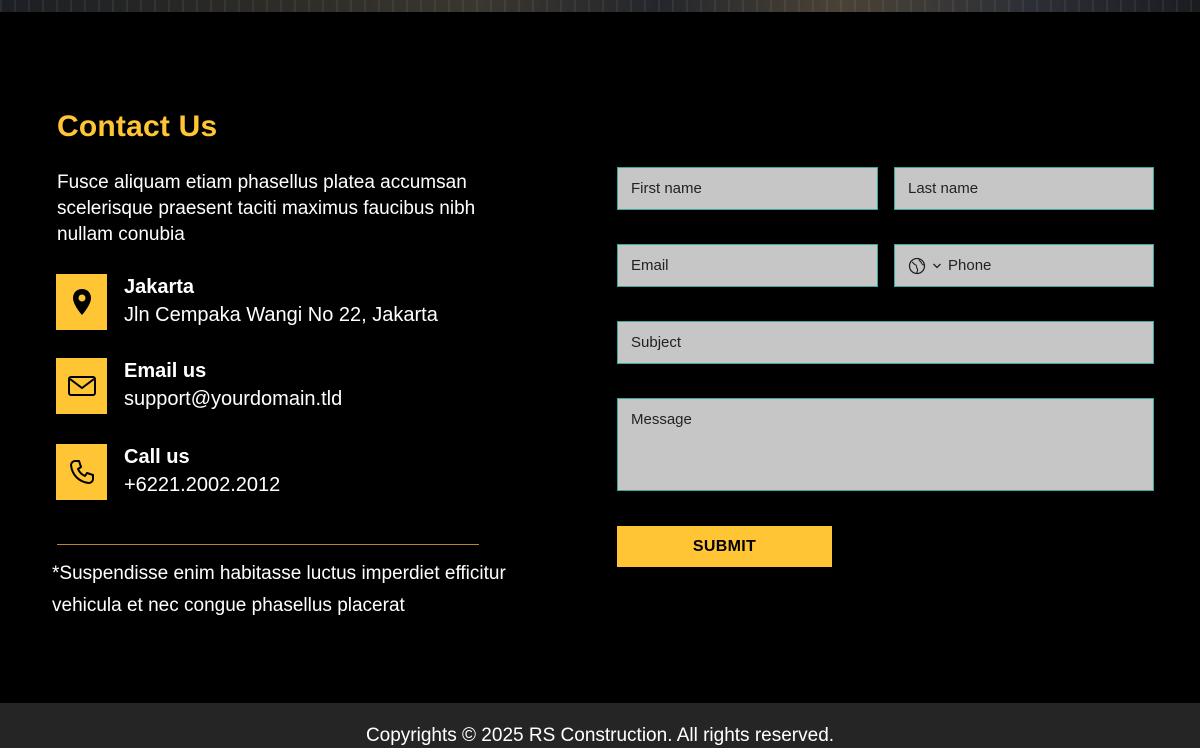  I want to click on envelope-icon, so click(81, 386).